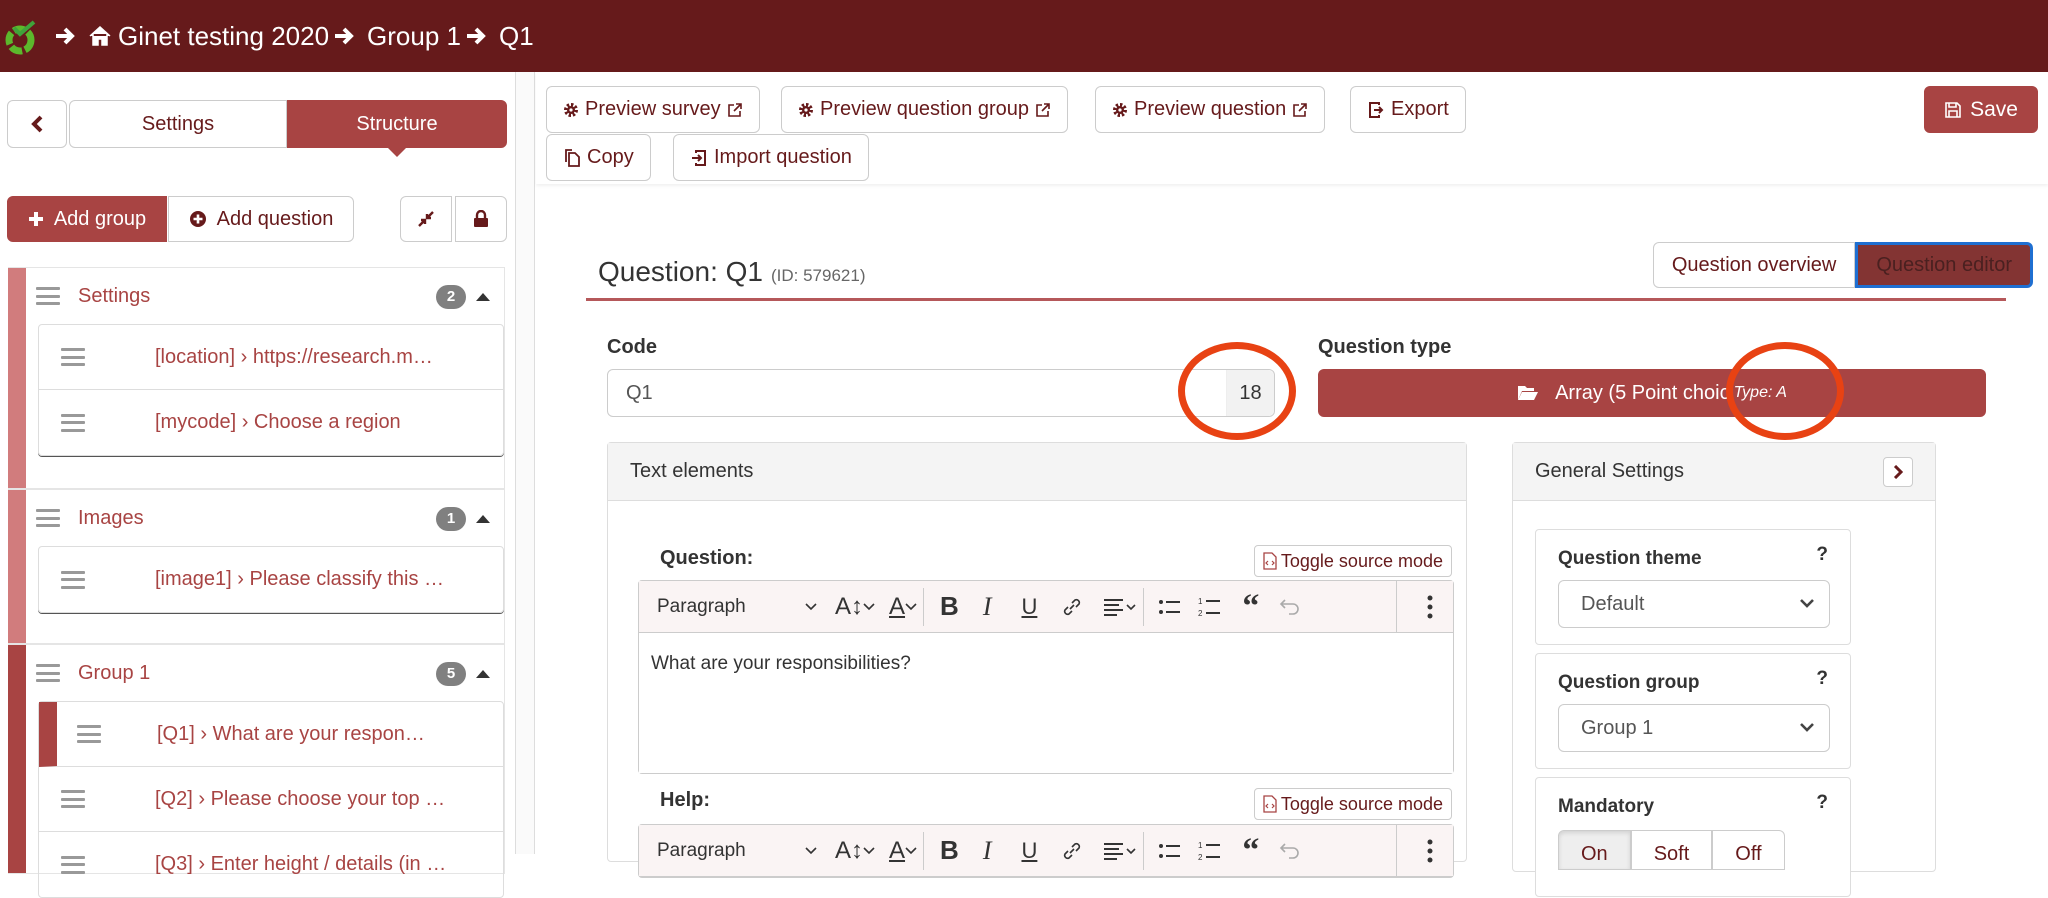 The image size is (2048, 898). I want to click on question-item-label: [mycode] › Choose a region, so click(278, 422).